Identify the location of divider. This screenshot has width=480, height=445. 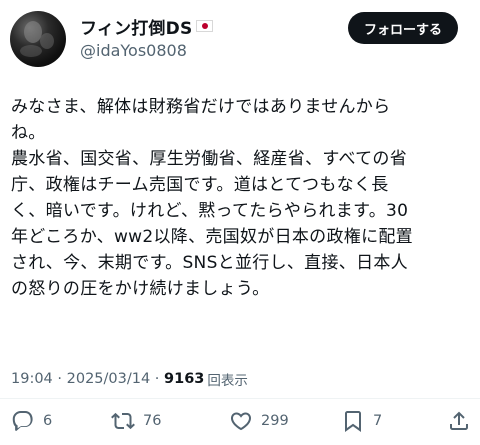
(240, 398).